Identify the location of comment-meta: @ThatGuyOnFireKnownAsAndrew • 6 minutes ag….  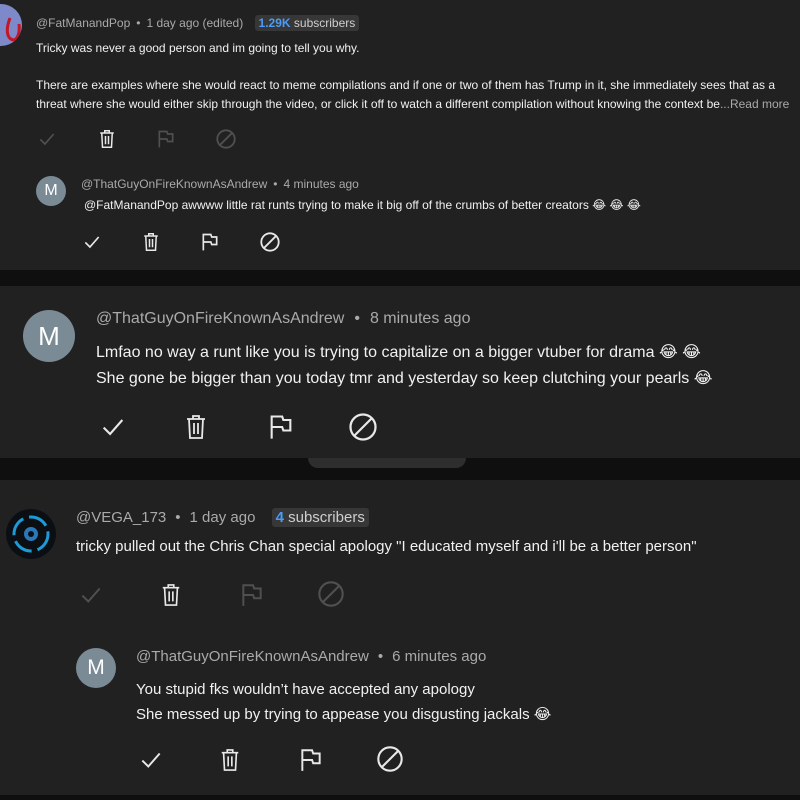
(311, 656).